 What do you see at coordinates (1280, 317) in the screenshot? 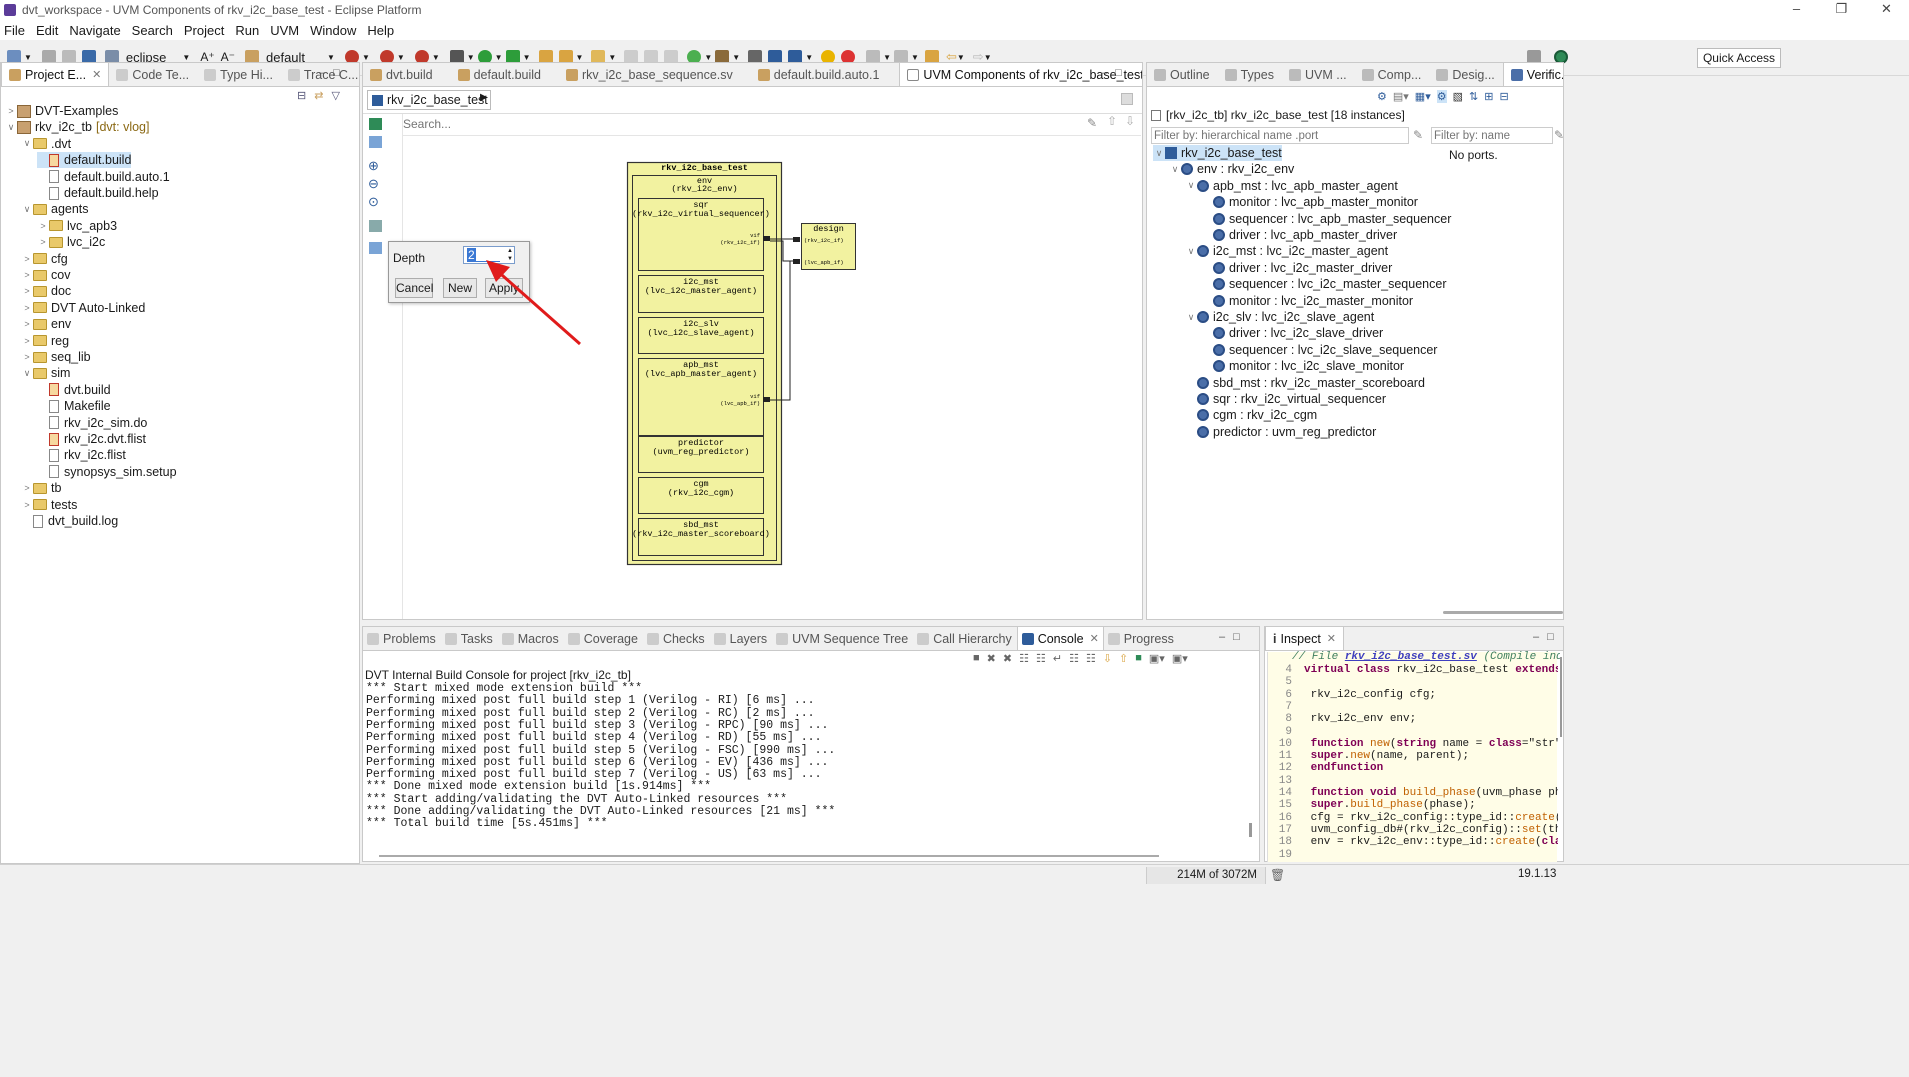
I see `verification-tree-item: ∨ i2c_slv : lvc_i2c_slave_agent` at bounding box center [1280, 317].